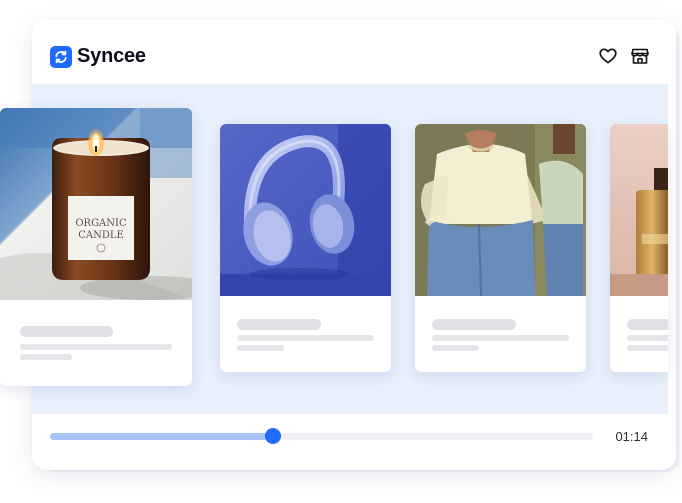  I want to click on perfume-bottle-photo, so click(639, 210).